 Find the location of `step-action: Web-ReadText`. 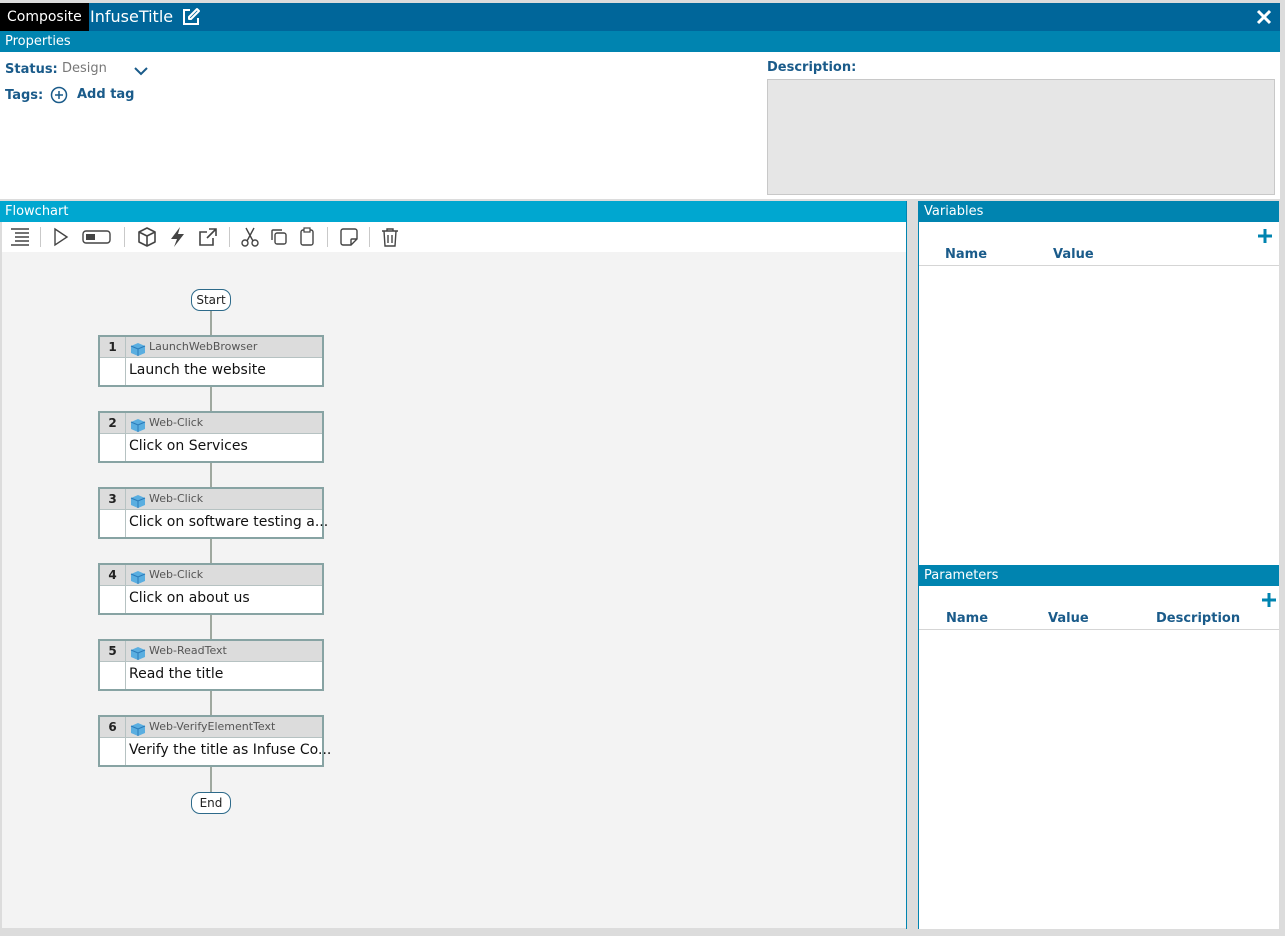

step-action: Web-ReadText is located at coordinates (188, 650).